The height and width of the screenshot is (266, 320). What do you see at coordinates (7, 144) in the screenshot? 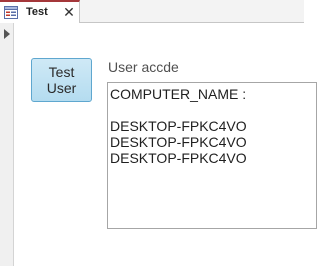
I see `record-selector-bar` at bounding box center [7, 144].